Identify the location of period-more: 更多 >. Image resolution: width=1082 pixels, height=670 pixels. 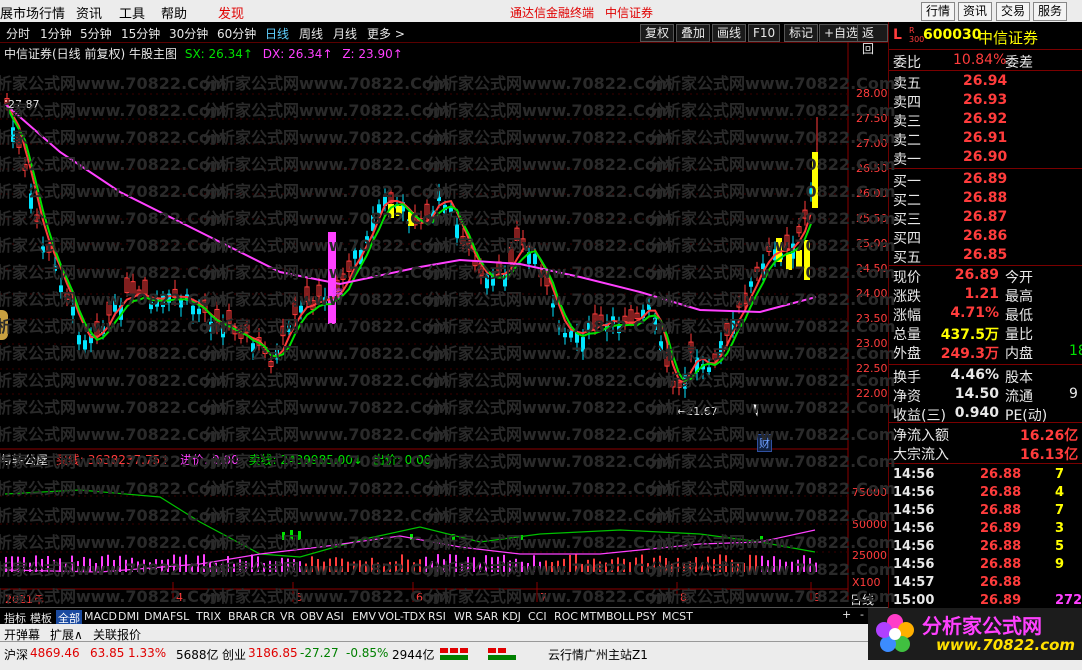
(386, 33).